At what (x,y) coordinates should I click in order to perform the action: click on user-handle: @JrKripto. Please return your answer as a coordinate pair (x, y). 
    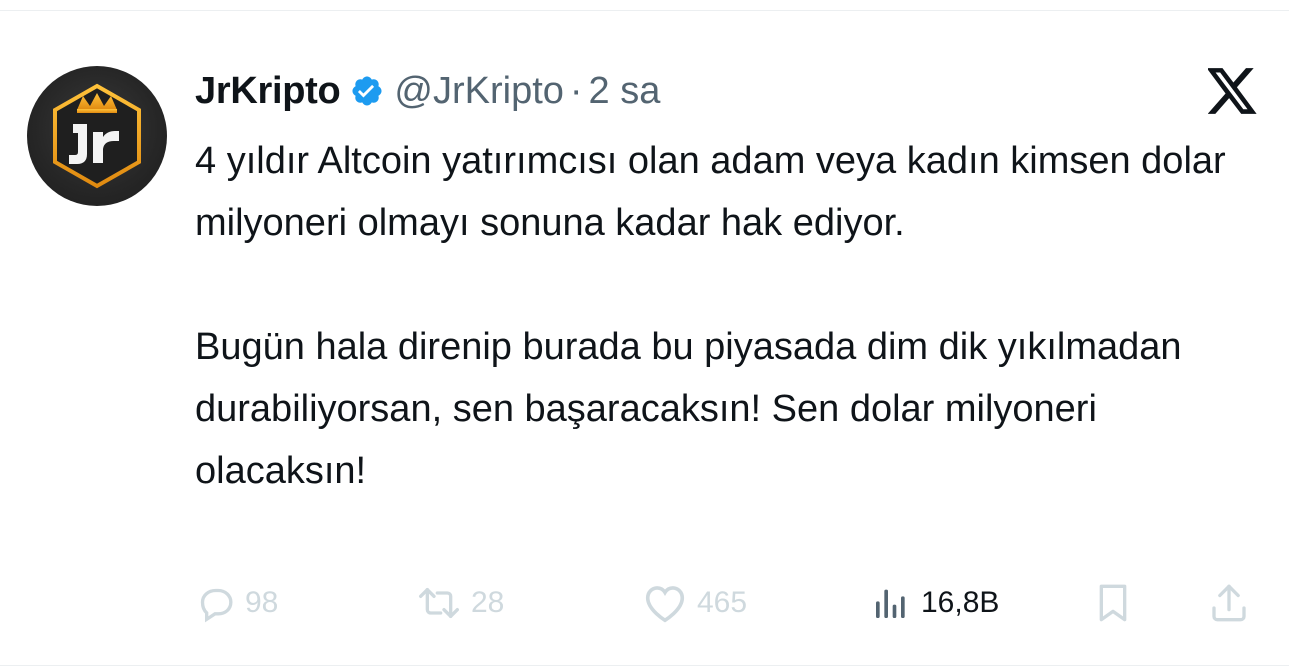
    Looking at the image, I should click on (479, 91).